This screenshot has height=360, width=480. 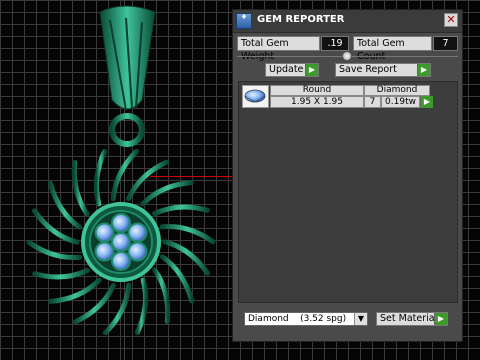 What do you see at coordinates (301, 19) in the screenshot?
I see `window-title: GEM REPORTER` at bounding box center [301, 19].